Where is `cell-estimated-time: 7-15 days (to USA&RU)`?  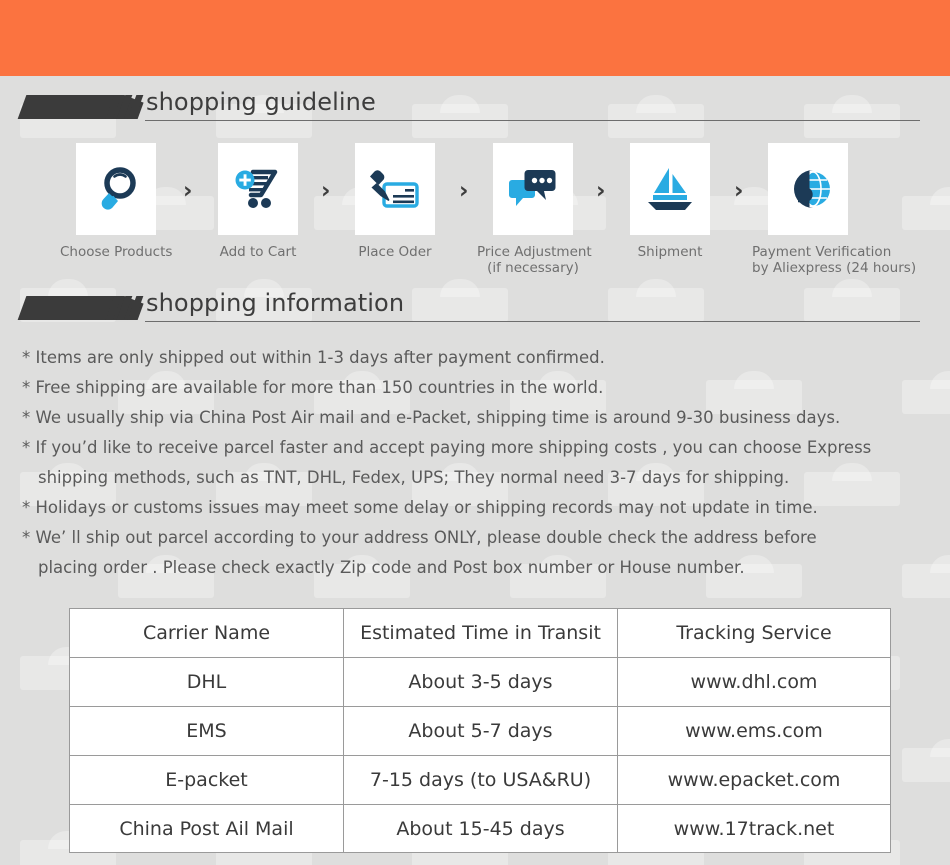
cell-estimated-time: 7-15 days (to USA&RU) is located at coordinates (480, 780).